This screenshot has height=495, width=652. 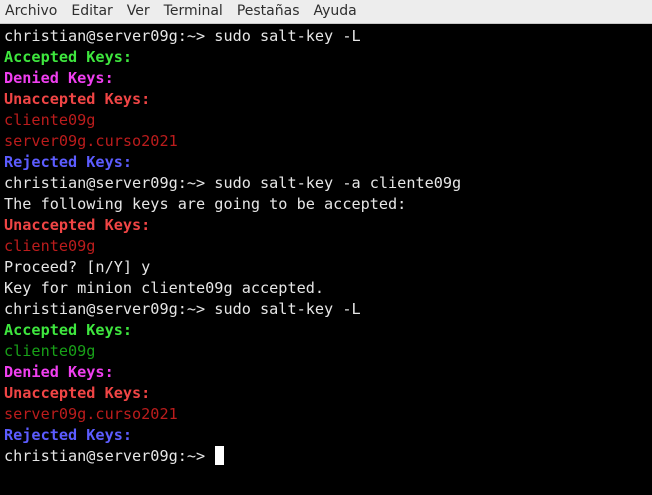 I want to click on terminal-prompt-line: christian@server09g:~>, so click(x=328, y=456).